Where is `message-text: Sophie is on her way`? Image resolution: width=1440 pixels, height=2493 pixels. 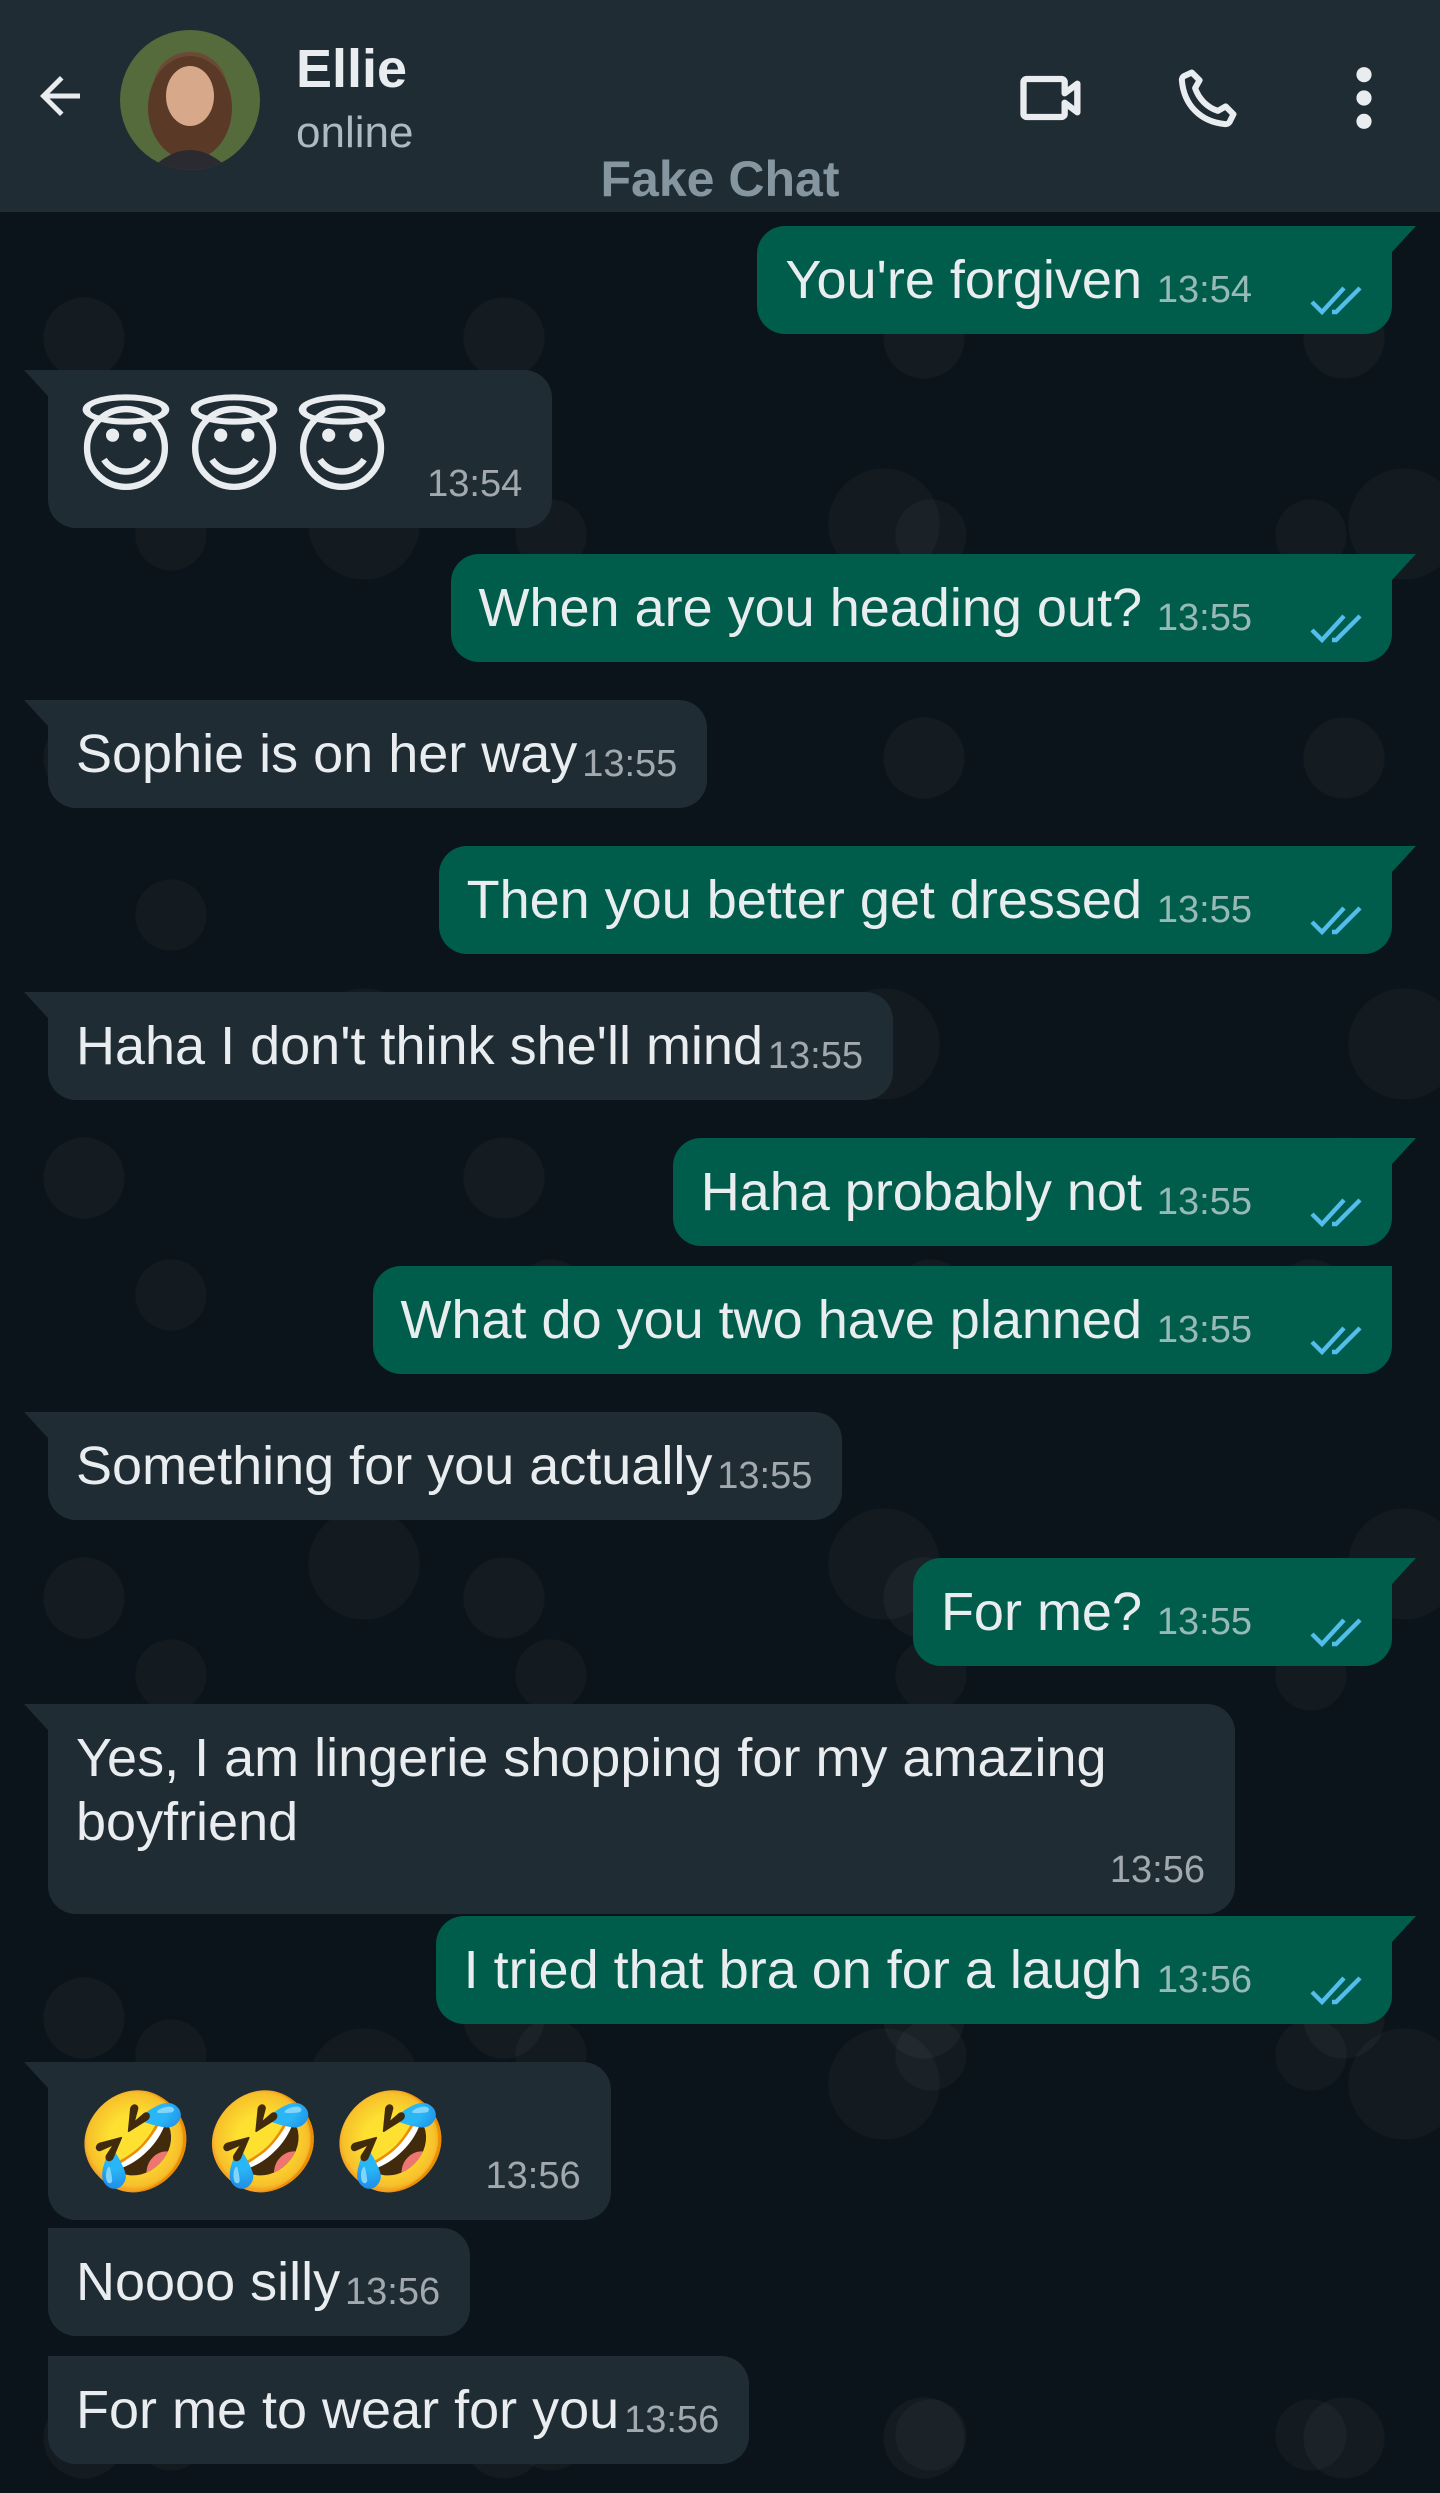
message-text: Sophie is on her way is located at coordinates (327, 754).